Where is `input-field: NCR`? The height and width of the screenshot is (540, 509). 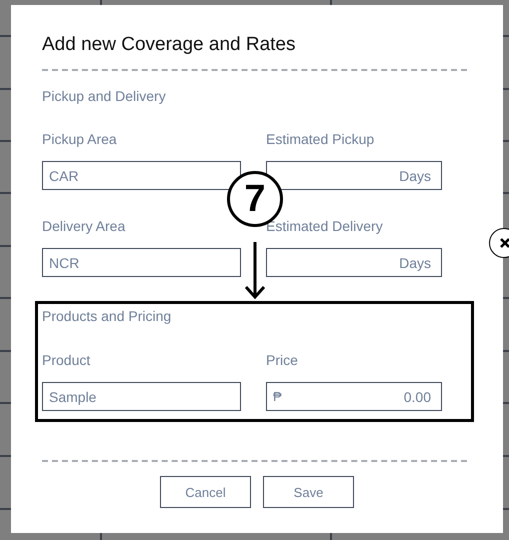 input-field: NCR is located at coordinates (141, 262).